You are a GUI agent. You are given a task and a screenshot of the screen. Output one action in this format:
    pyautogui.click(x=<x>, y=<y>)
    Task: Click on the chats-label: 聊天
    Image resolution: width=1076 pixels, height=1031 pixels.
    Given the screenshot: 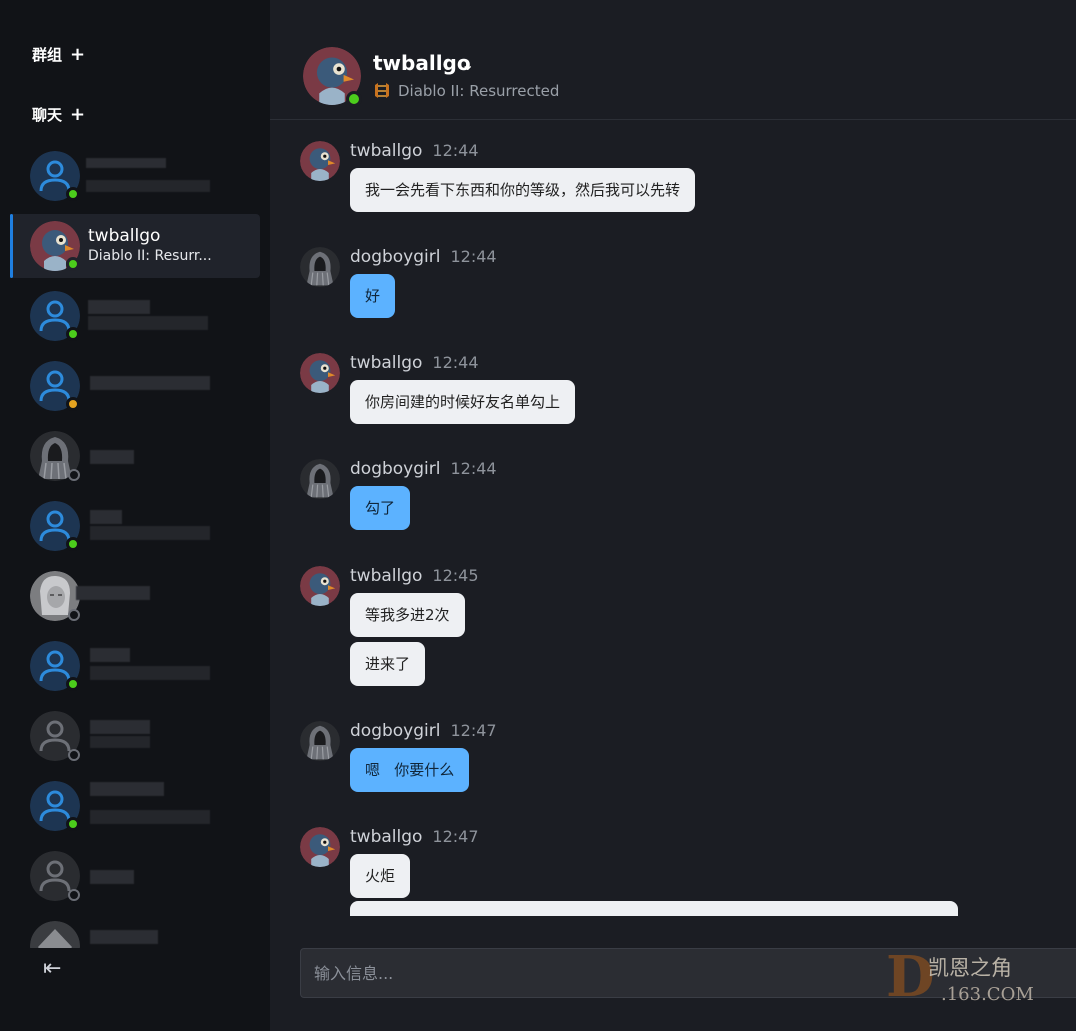 What is the action you would take?
    pyautogui.click(x=47, y=115)
    